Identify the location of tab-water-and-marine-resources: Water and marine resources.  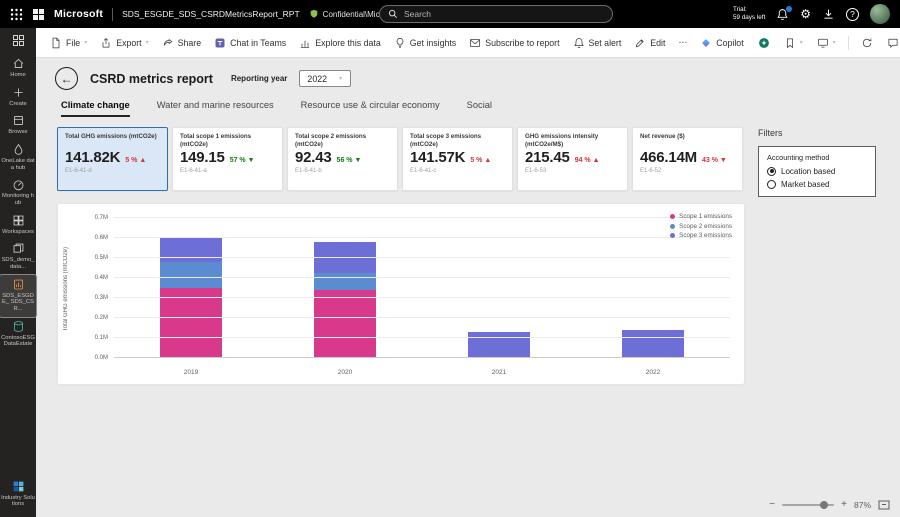
(215, 108).